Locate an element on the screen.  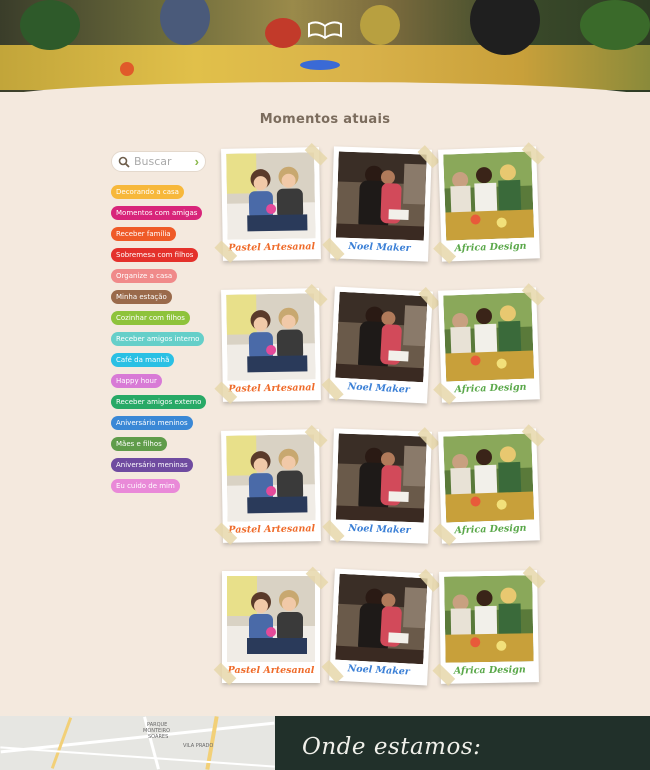
category-item: Café da manhã is located at coordinates (161, 359).